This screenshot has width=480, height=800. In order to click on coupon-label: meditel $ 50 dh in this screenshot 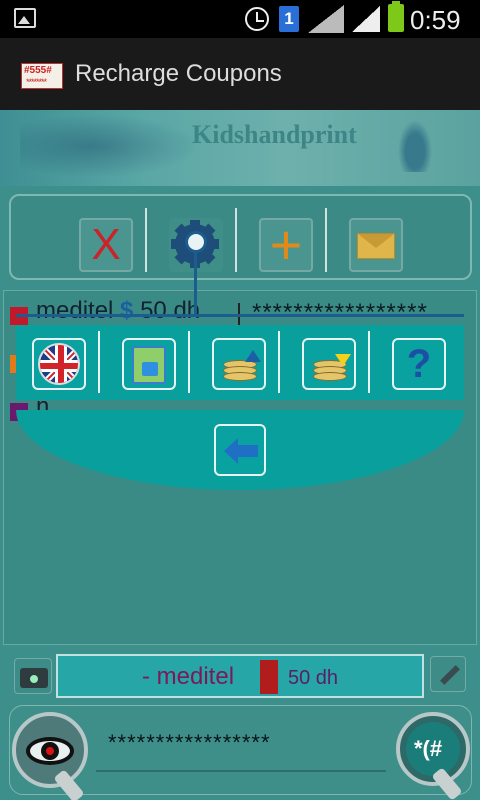, I will do `click(118, 311)`.